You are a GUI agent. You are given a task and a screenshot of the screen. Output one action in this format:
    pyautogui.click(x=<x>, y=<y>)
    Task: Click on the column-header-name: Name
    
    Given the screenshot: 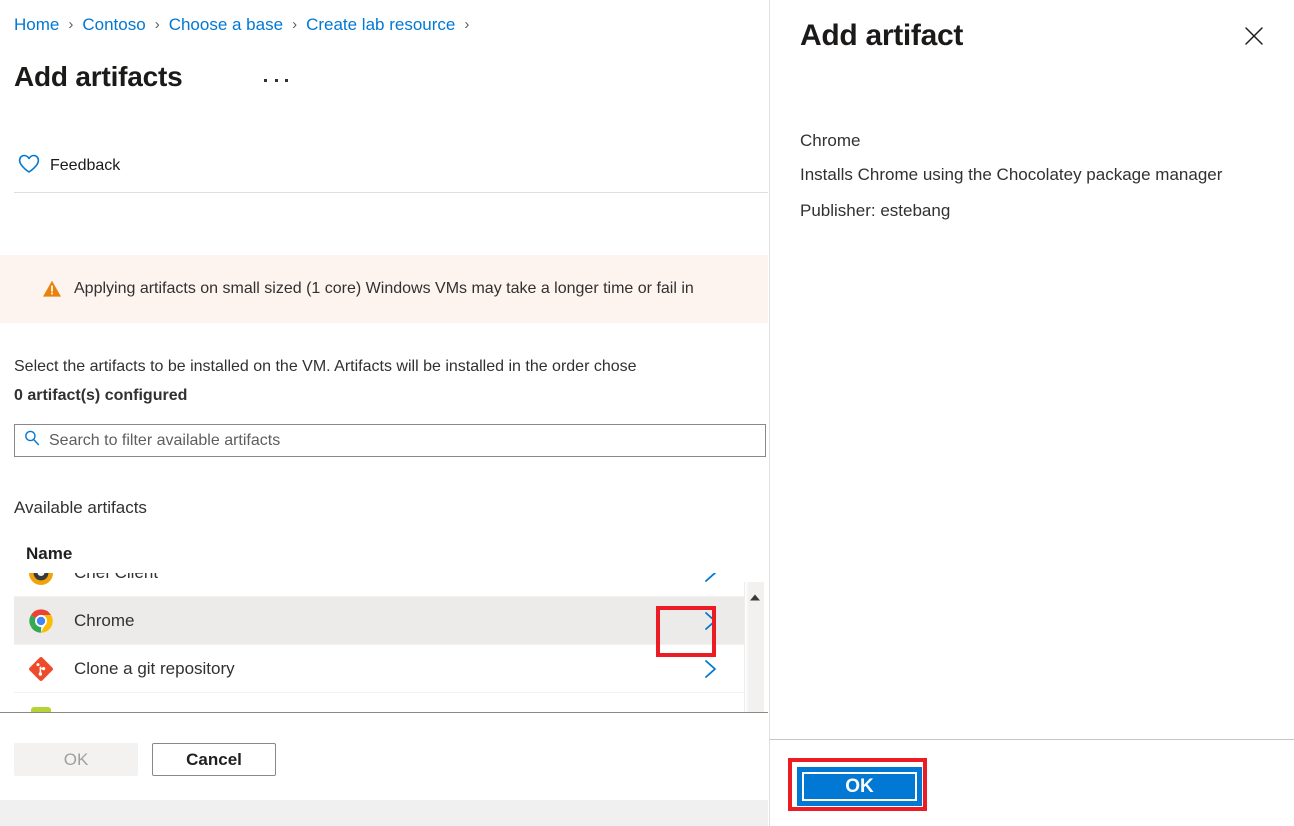 What is the action you would take?
    pyautogui.click(x=49, y=553)
    